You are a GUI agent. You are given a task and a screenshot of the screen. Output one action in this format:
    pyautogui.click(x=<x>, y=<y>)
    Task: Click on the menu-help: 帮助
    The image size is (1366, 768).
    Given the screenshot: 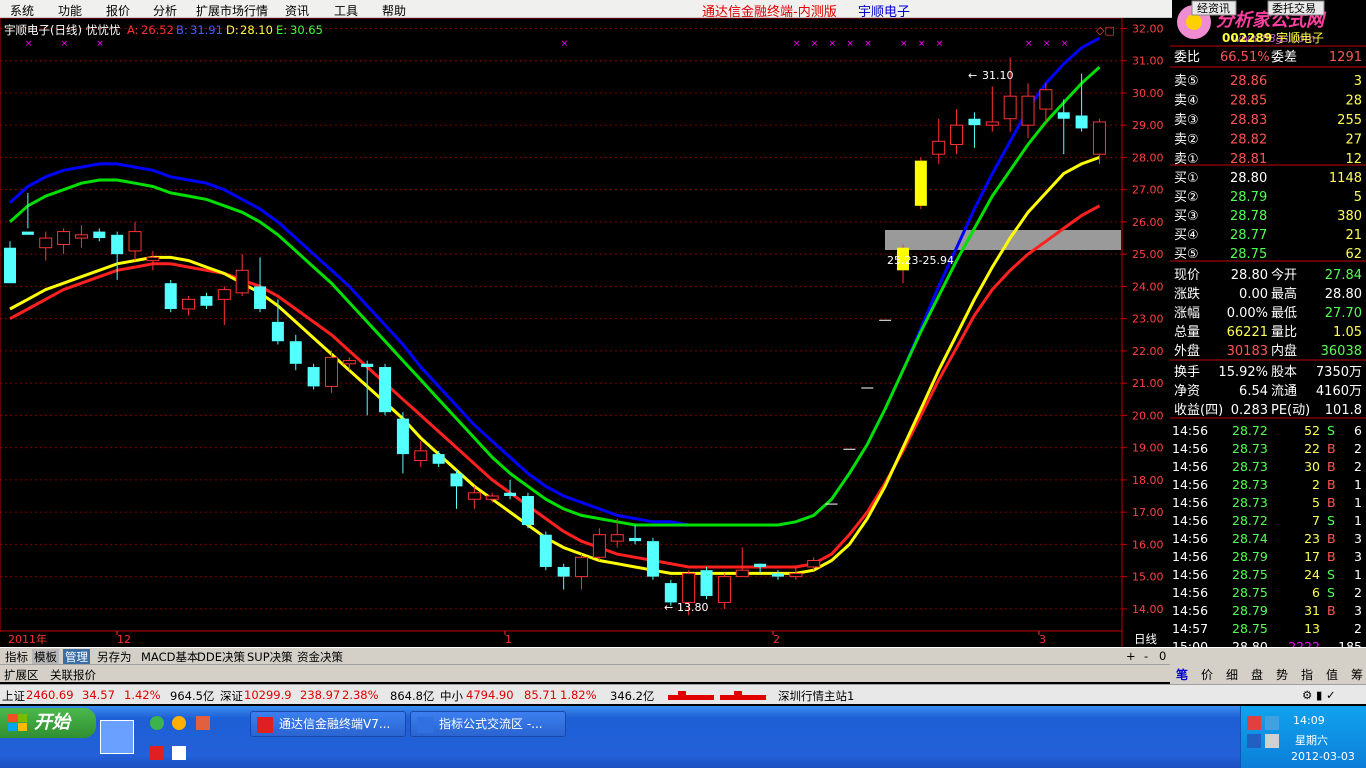 What is the action you would take?
    pyautogui.click(x=394, y=10)
    